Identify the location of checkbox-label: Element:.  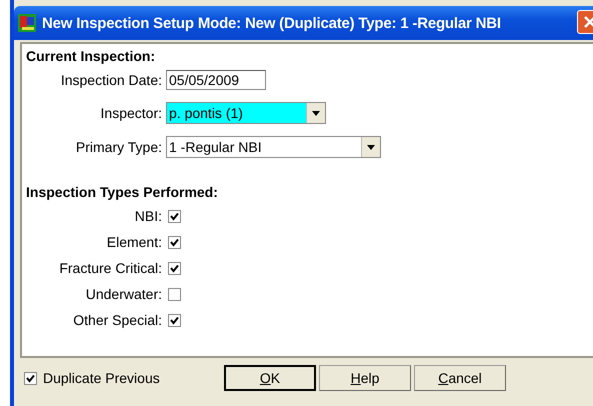
(134, 242).